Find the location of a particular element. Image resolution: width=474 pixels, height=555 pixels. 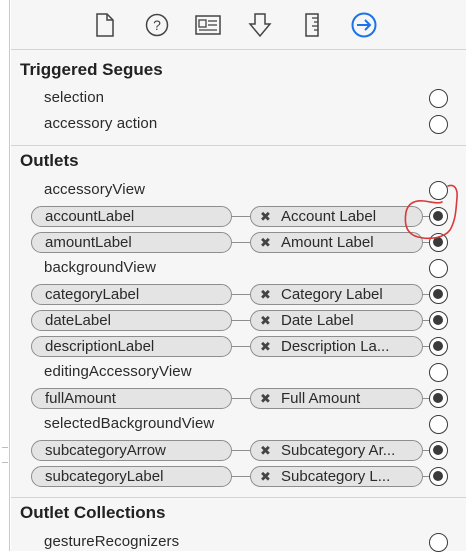

size-inspector-icon is located at coordinates (312, 25).